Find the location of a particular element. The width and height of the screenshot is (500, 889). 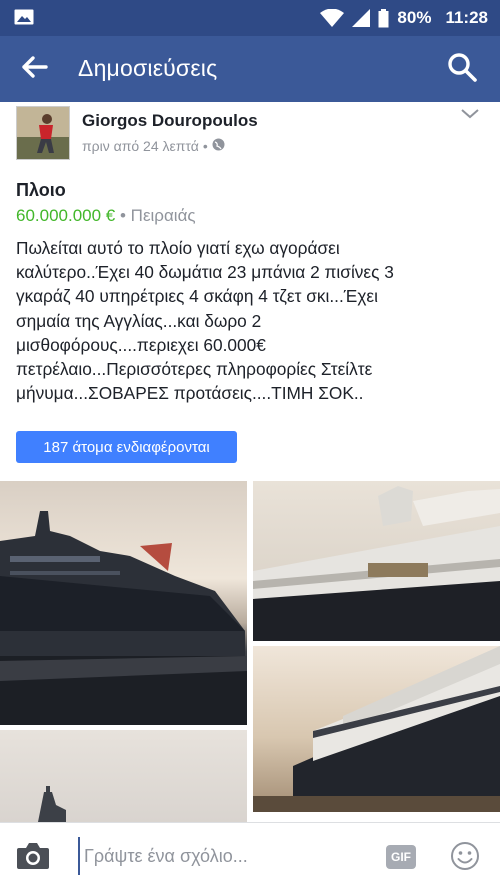

search-icon is located at coordinates (462, 69).